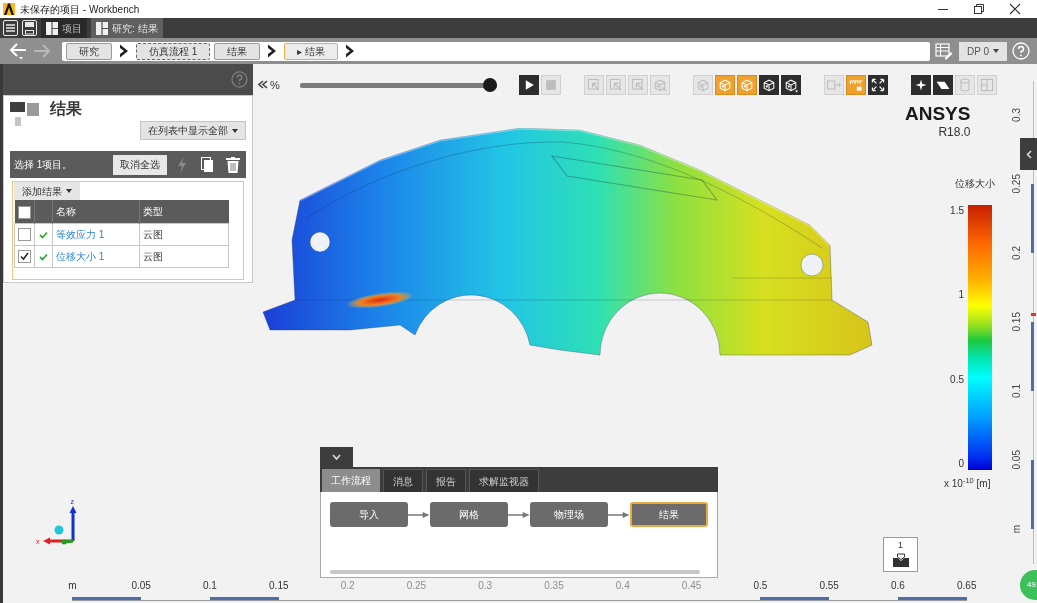 The width and height of the screenshot is (1037, 603). I want to click on slider-thumb, so click(489, 85).